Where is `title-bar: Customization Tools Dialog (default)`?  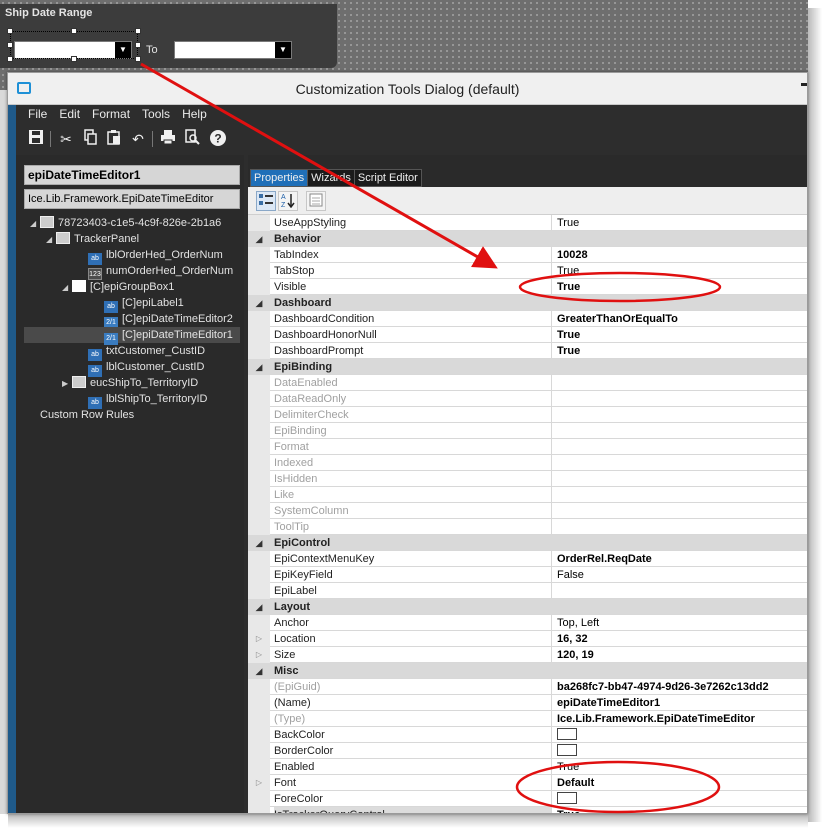
title-bar: Customization Tools Dialog (default) is located at coordinates (407, 89).